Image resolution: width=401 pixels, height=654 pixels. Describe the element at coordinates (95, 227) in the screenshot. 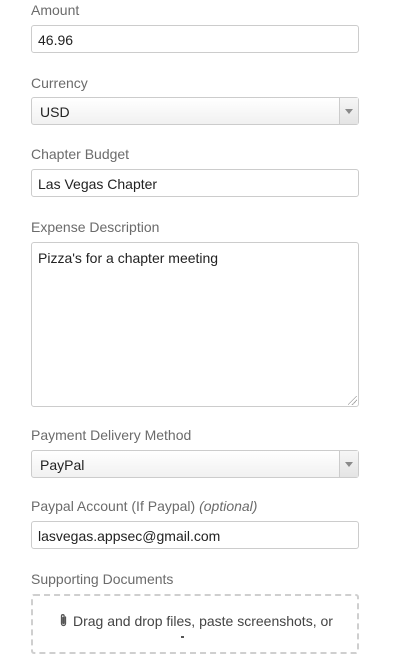

I see `expense-description-label: Expense Description` at that location.